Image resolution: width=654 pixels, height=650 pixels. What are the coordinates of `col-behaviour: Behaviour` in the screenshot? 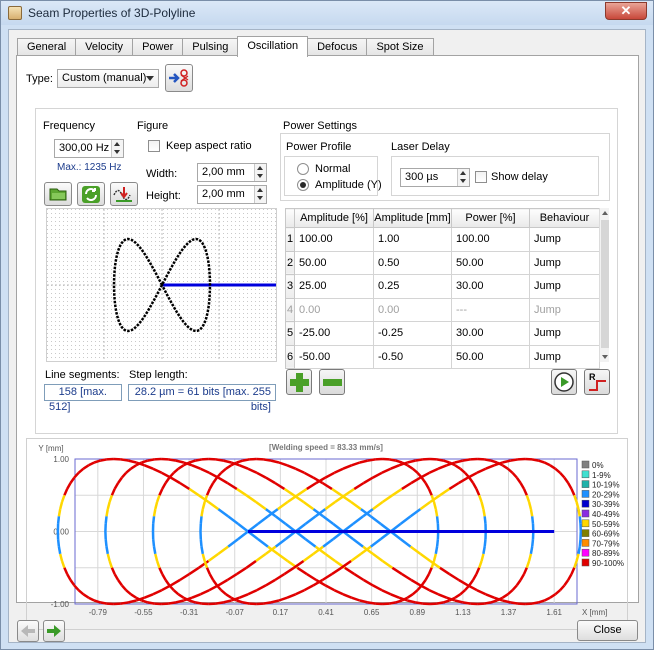 It's located at (564, 218).